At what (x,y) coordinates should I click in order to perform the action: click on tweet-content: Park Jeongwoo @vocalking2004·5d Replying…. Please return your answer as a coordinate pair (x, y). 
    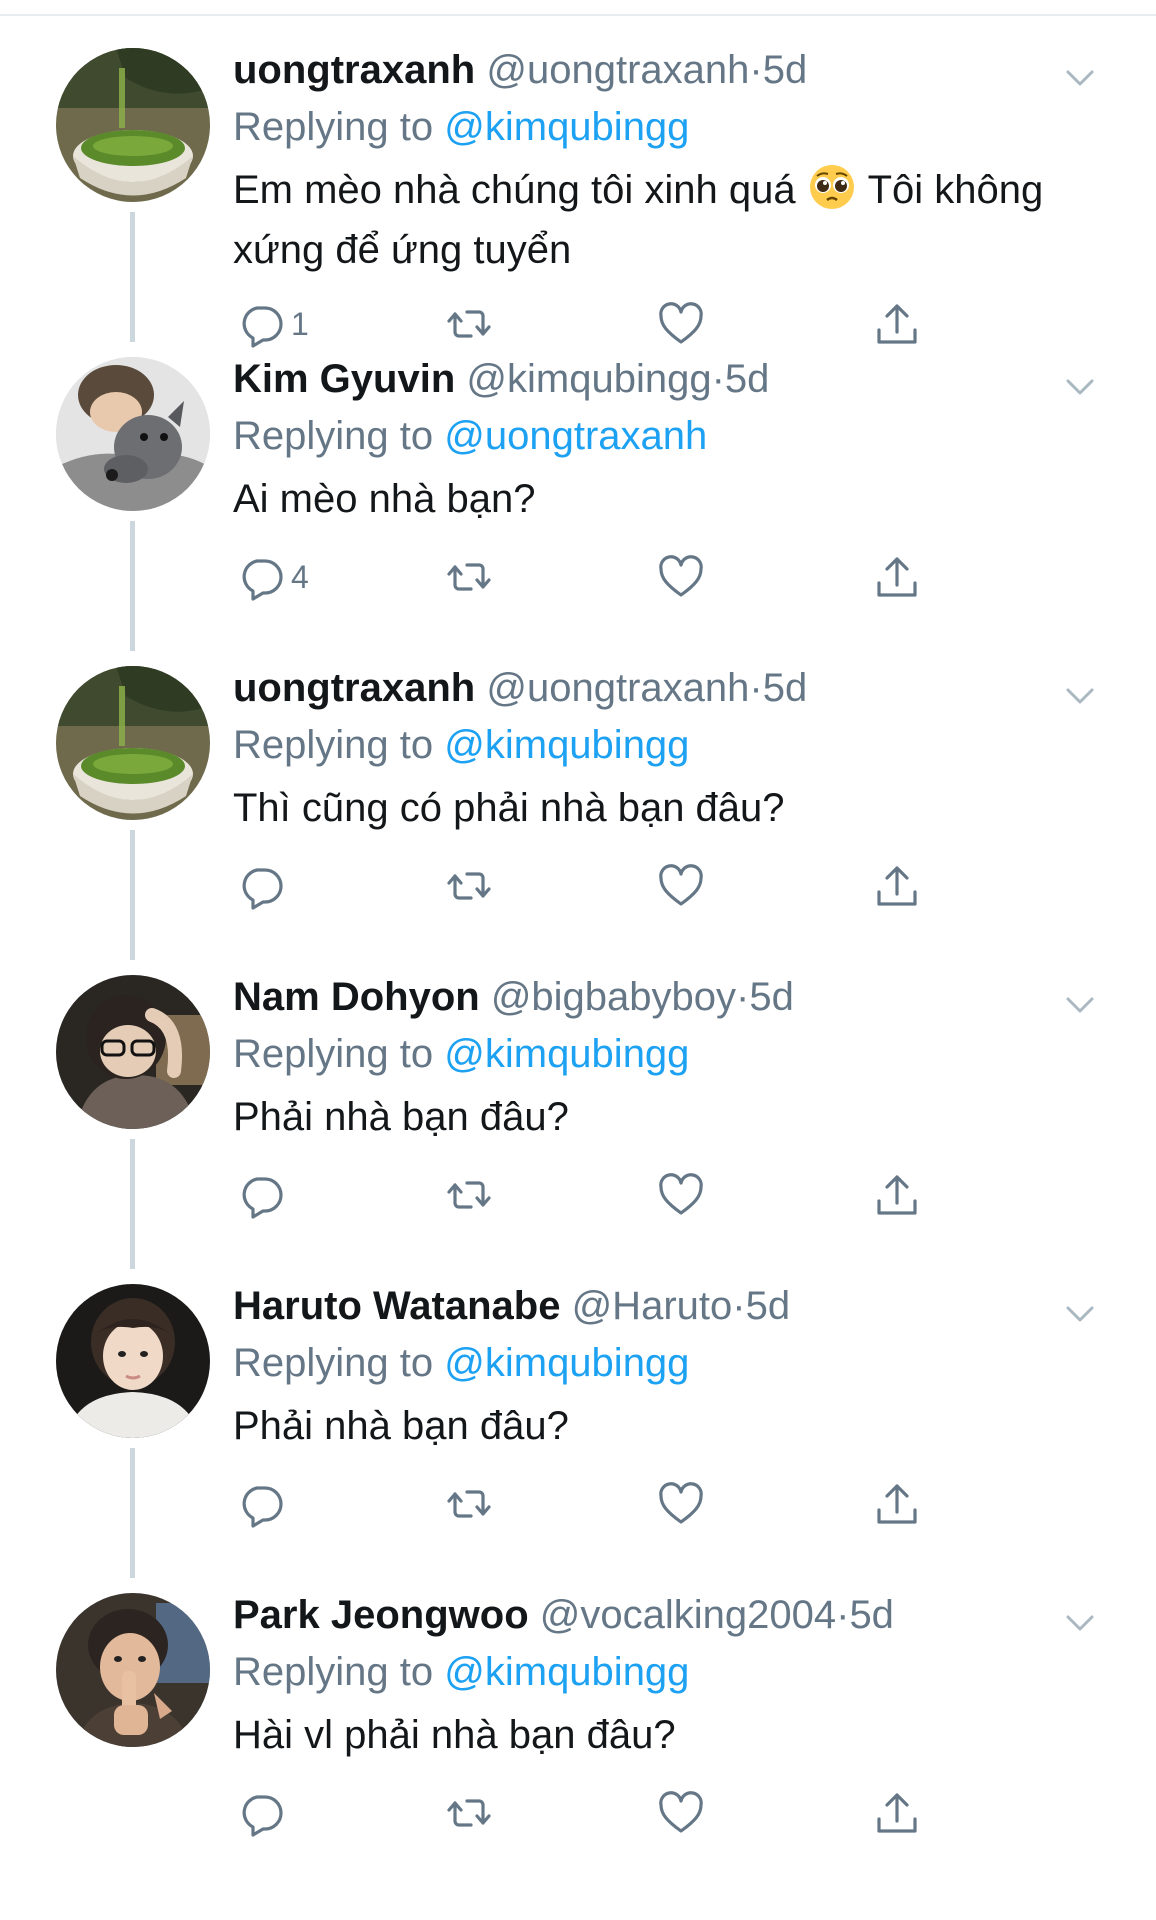
    Looking at the image, I should click on (673, 1712).